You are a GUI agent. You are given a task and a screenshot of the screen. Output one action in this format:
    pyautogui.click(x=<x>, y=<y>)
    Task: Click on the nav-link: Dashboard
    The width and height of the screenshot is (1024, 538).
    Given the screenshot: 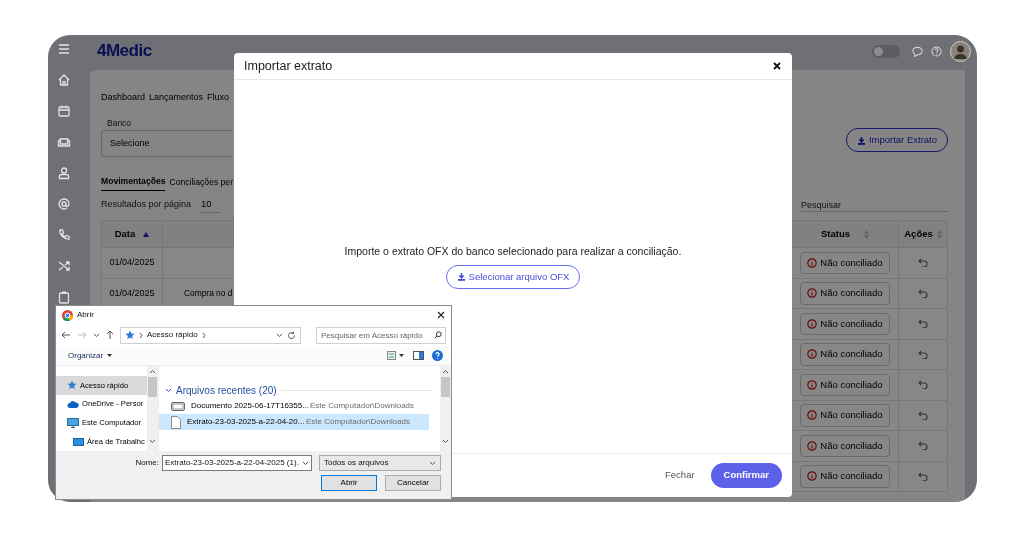 What is the action you would take?
    pyautogui.click(x=123, y=98)
    